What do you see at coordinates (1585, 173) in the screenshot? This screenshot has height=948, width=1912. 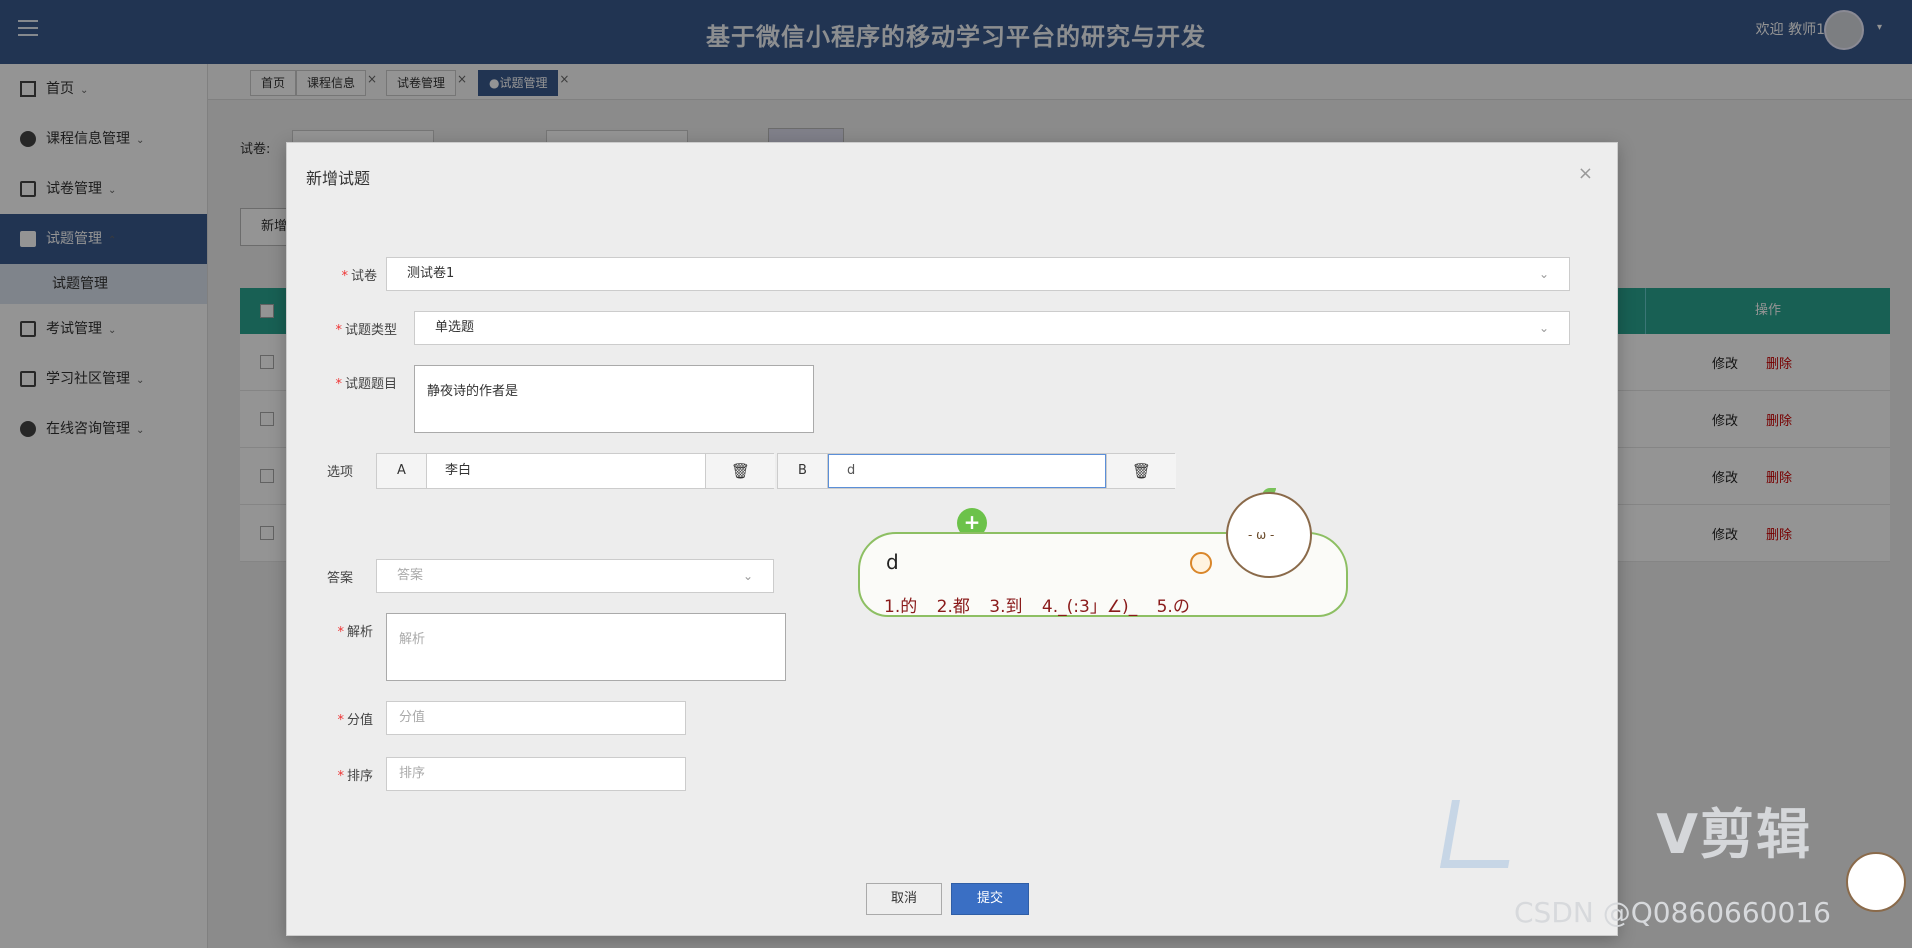 I see `close-icon: ×` at bounding box center [1585, 173].